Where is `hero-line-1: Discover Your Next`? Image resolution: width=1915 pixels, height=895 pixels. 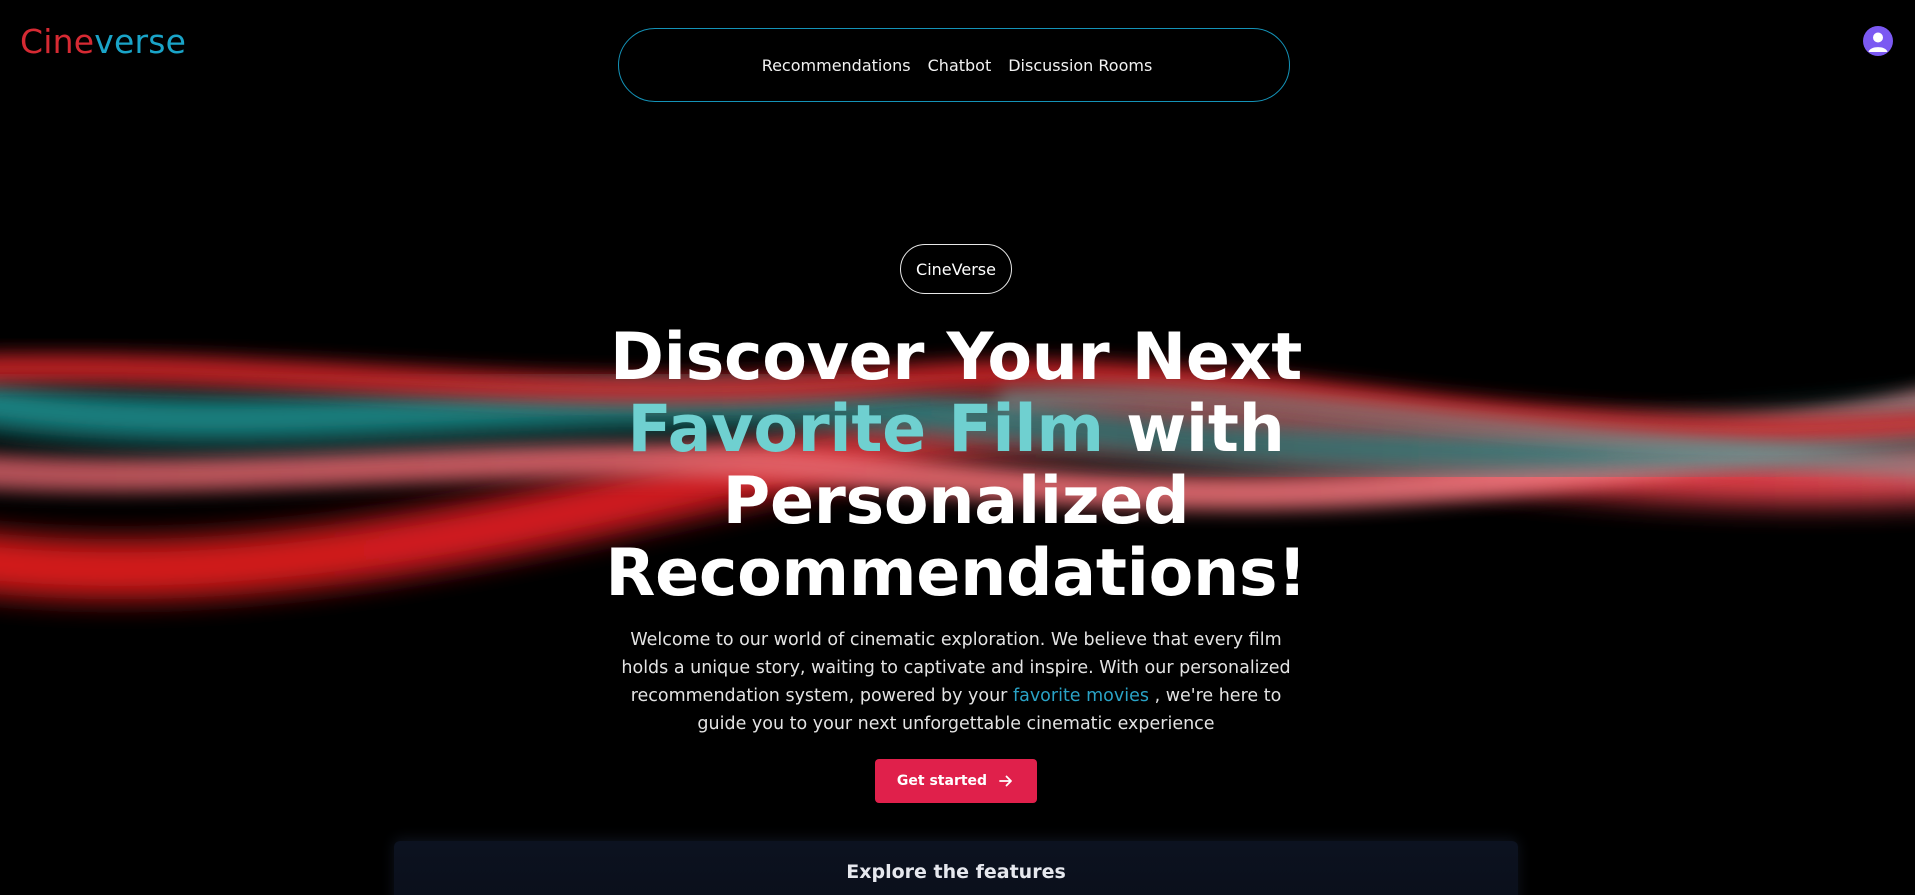 hero-line-1: Discover Your Next is located at coordinates (956, 357).